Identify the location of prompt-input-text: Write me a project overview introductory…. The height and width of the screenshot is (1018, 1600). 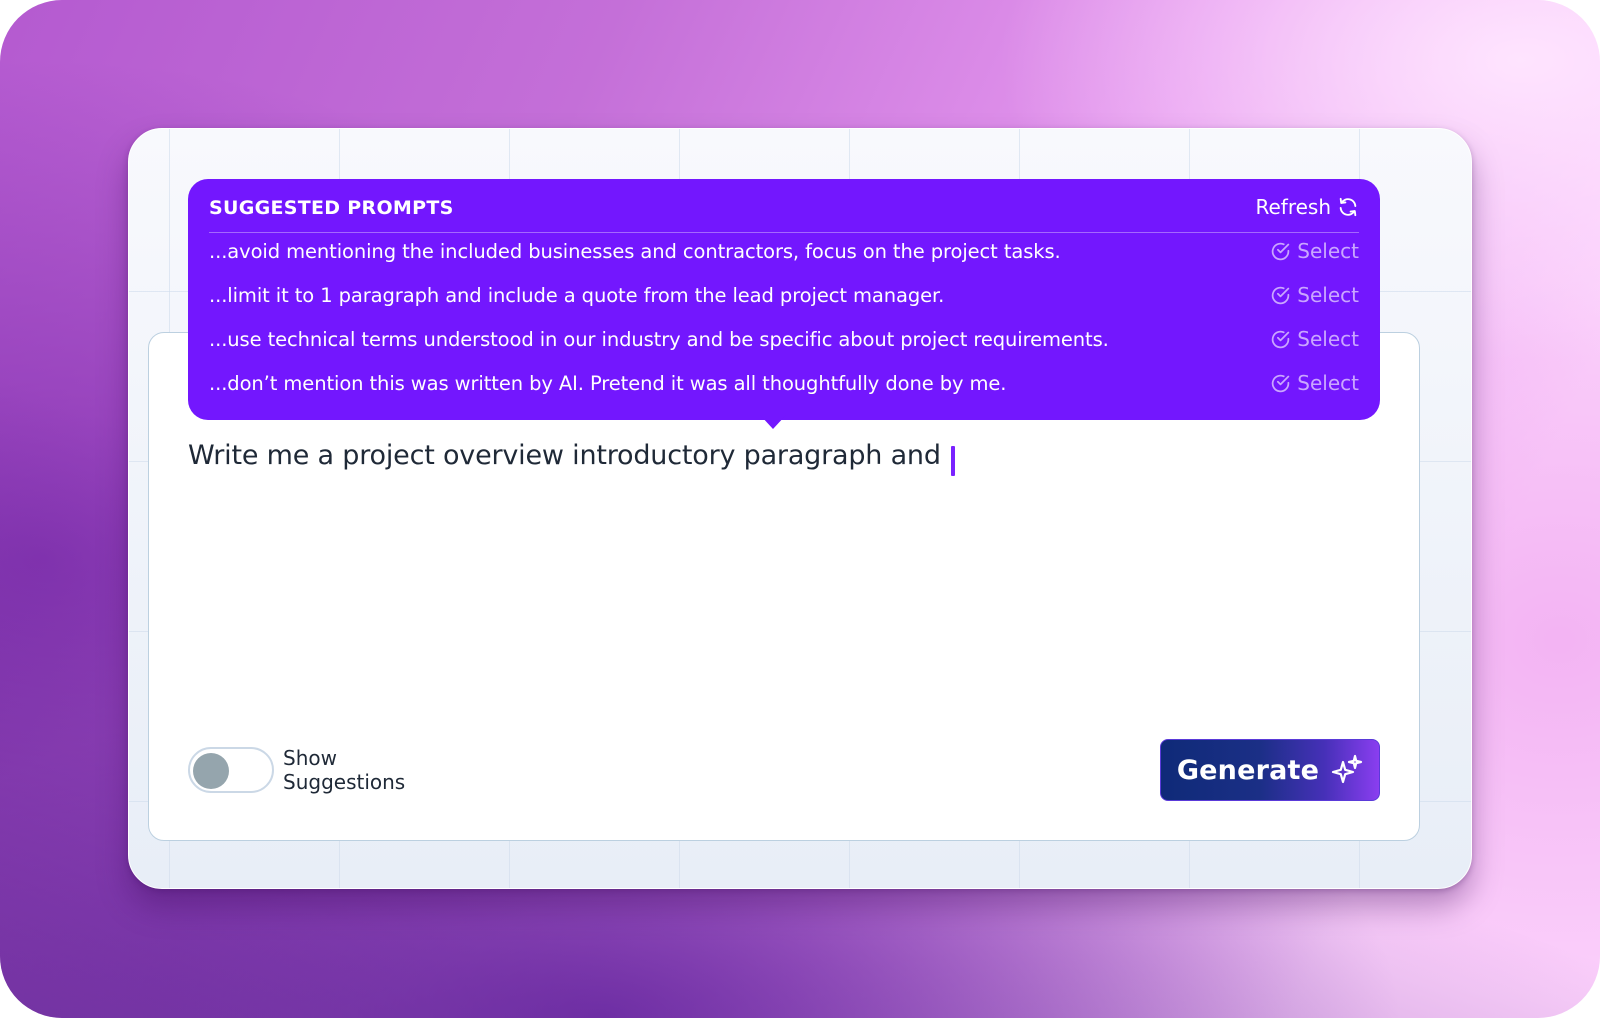
(564, 455).